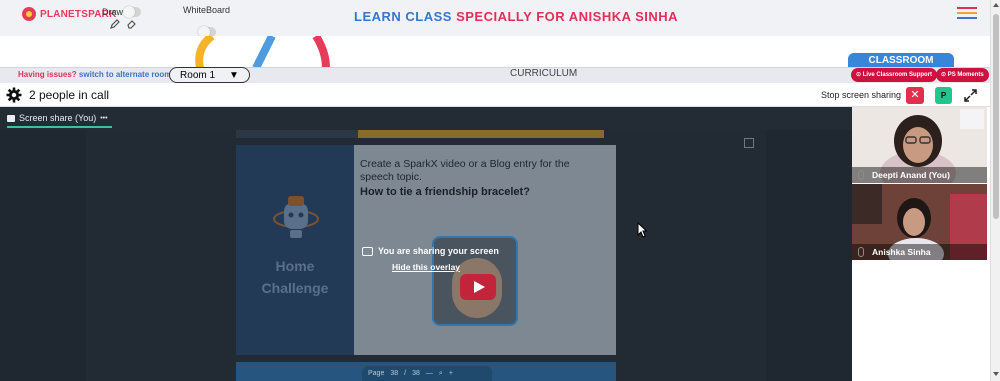 The image size is (1000, 381). Describe the element at coordinates (897, 75) in the screenshot. I see `live-support-label: Live Classroom Support` at that location.